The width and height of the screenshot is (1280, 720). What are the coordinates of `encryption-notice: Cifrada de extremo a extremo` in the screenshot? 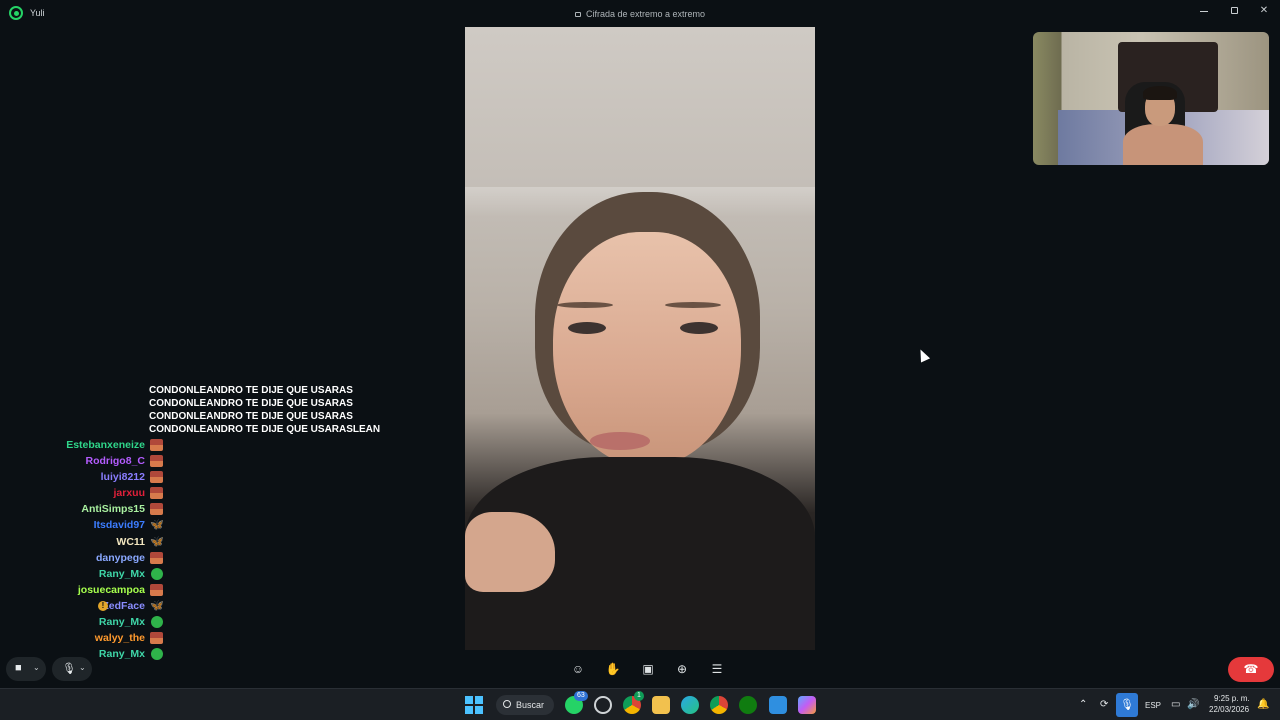 It's located at (640, 14).